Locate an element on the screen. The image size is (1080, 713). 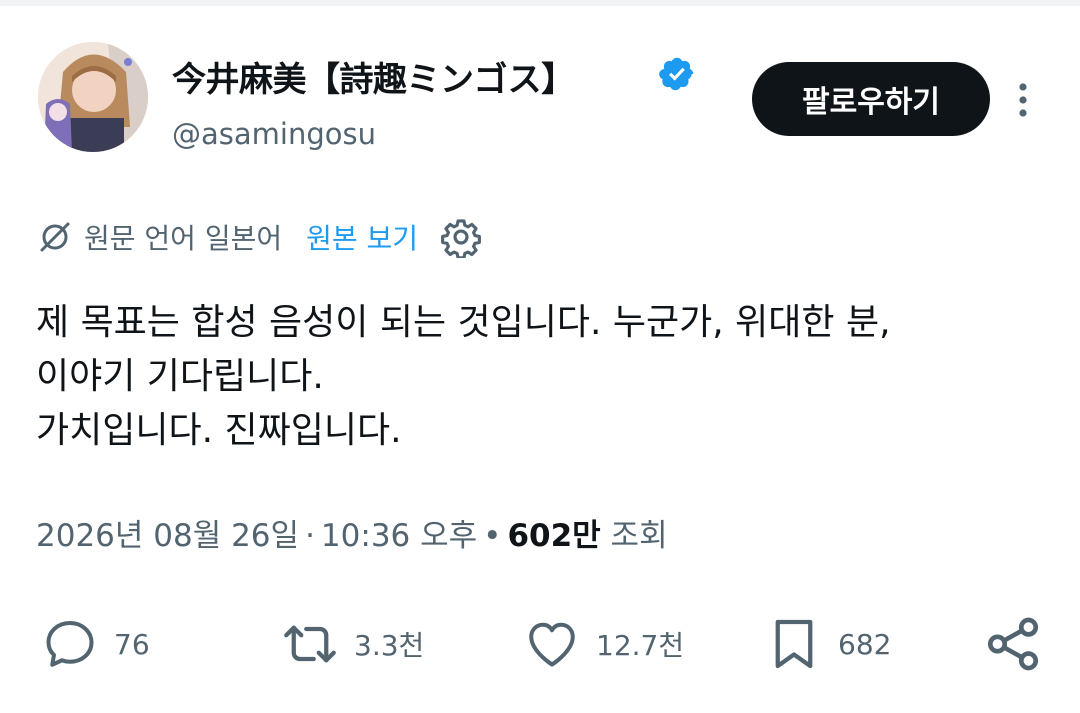
view-count: 602만 is located at coordinates (554, 536).